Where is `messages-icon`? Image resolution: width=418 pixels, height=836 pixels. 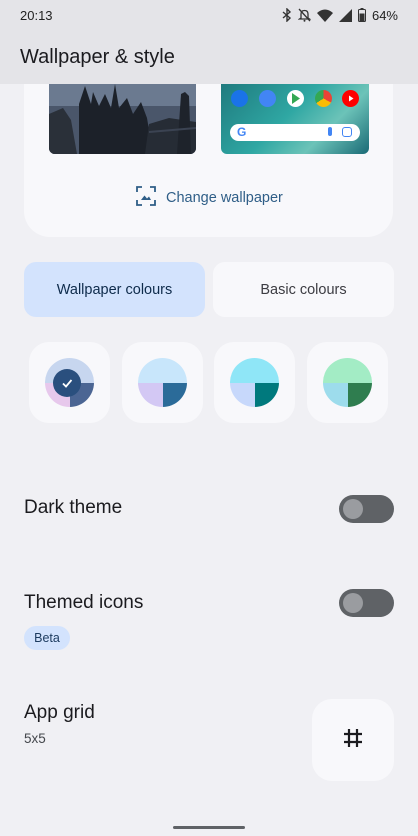
messages-icon is located at coordinates (267, 98).